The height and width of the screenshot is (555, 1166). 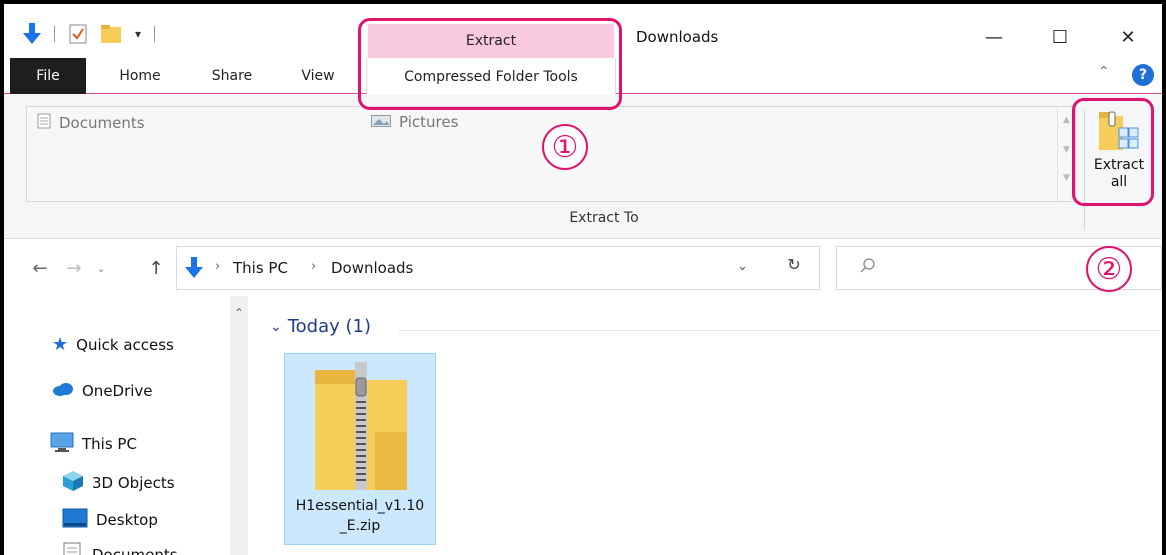 I want to click on properties-checkmark-icon, so click(x=78, y=34).